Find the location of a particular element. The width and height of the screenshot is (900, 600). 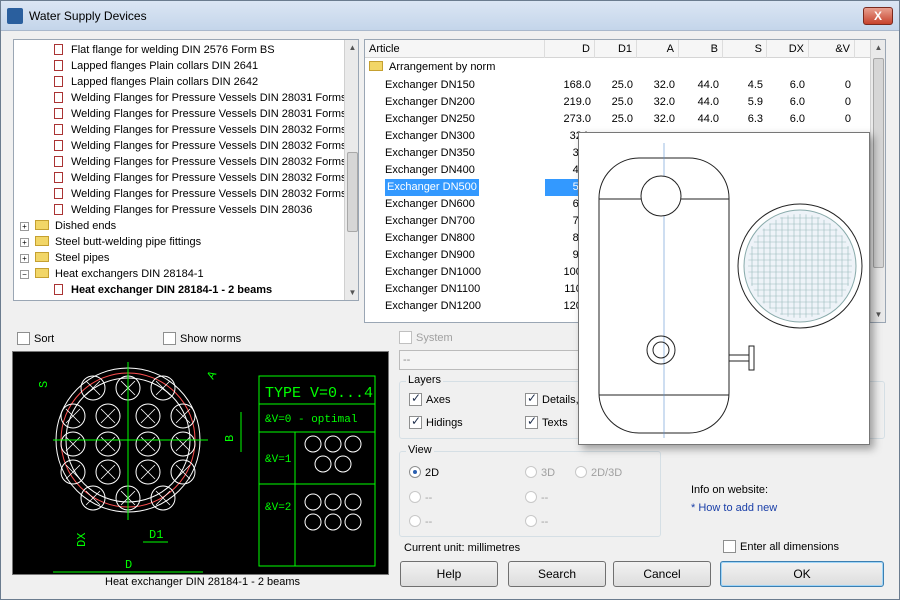

column-header: Article is located at coordinates (455, 49).